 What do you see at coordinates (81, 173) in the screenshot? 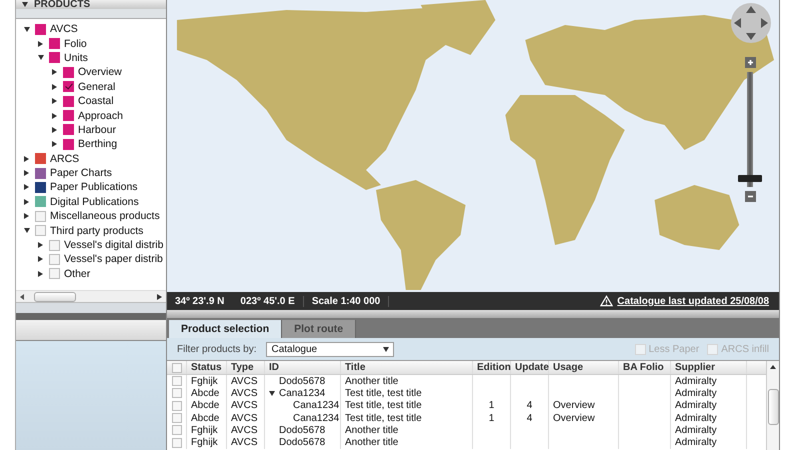
I see `tree-item: Paper Charts` at bounding box center [81, 173].